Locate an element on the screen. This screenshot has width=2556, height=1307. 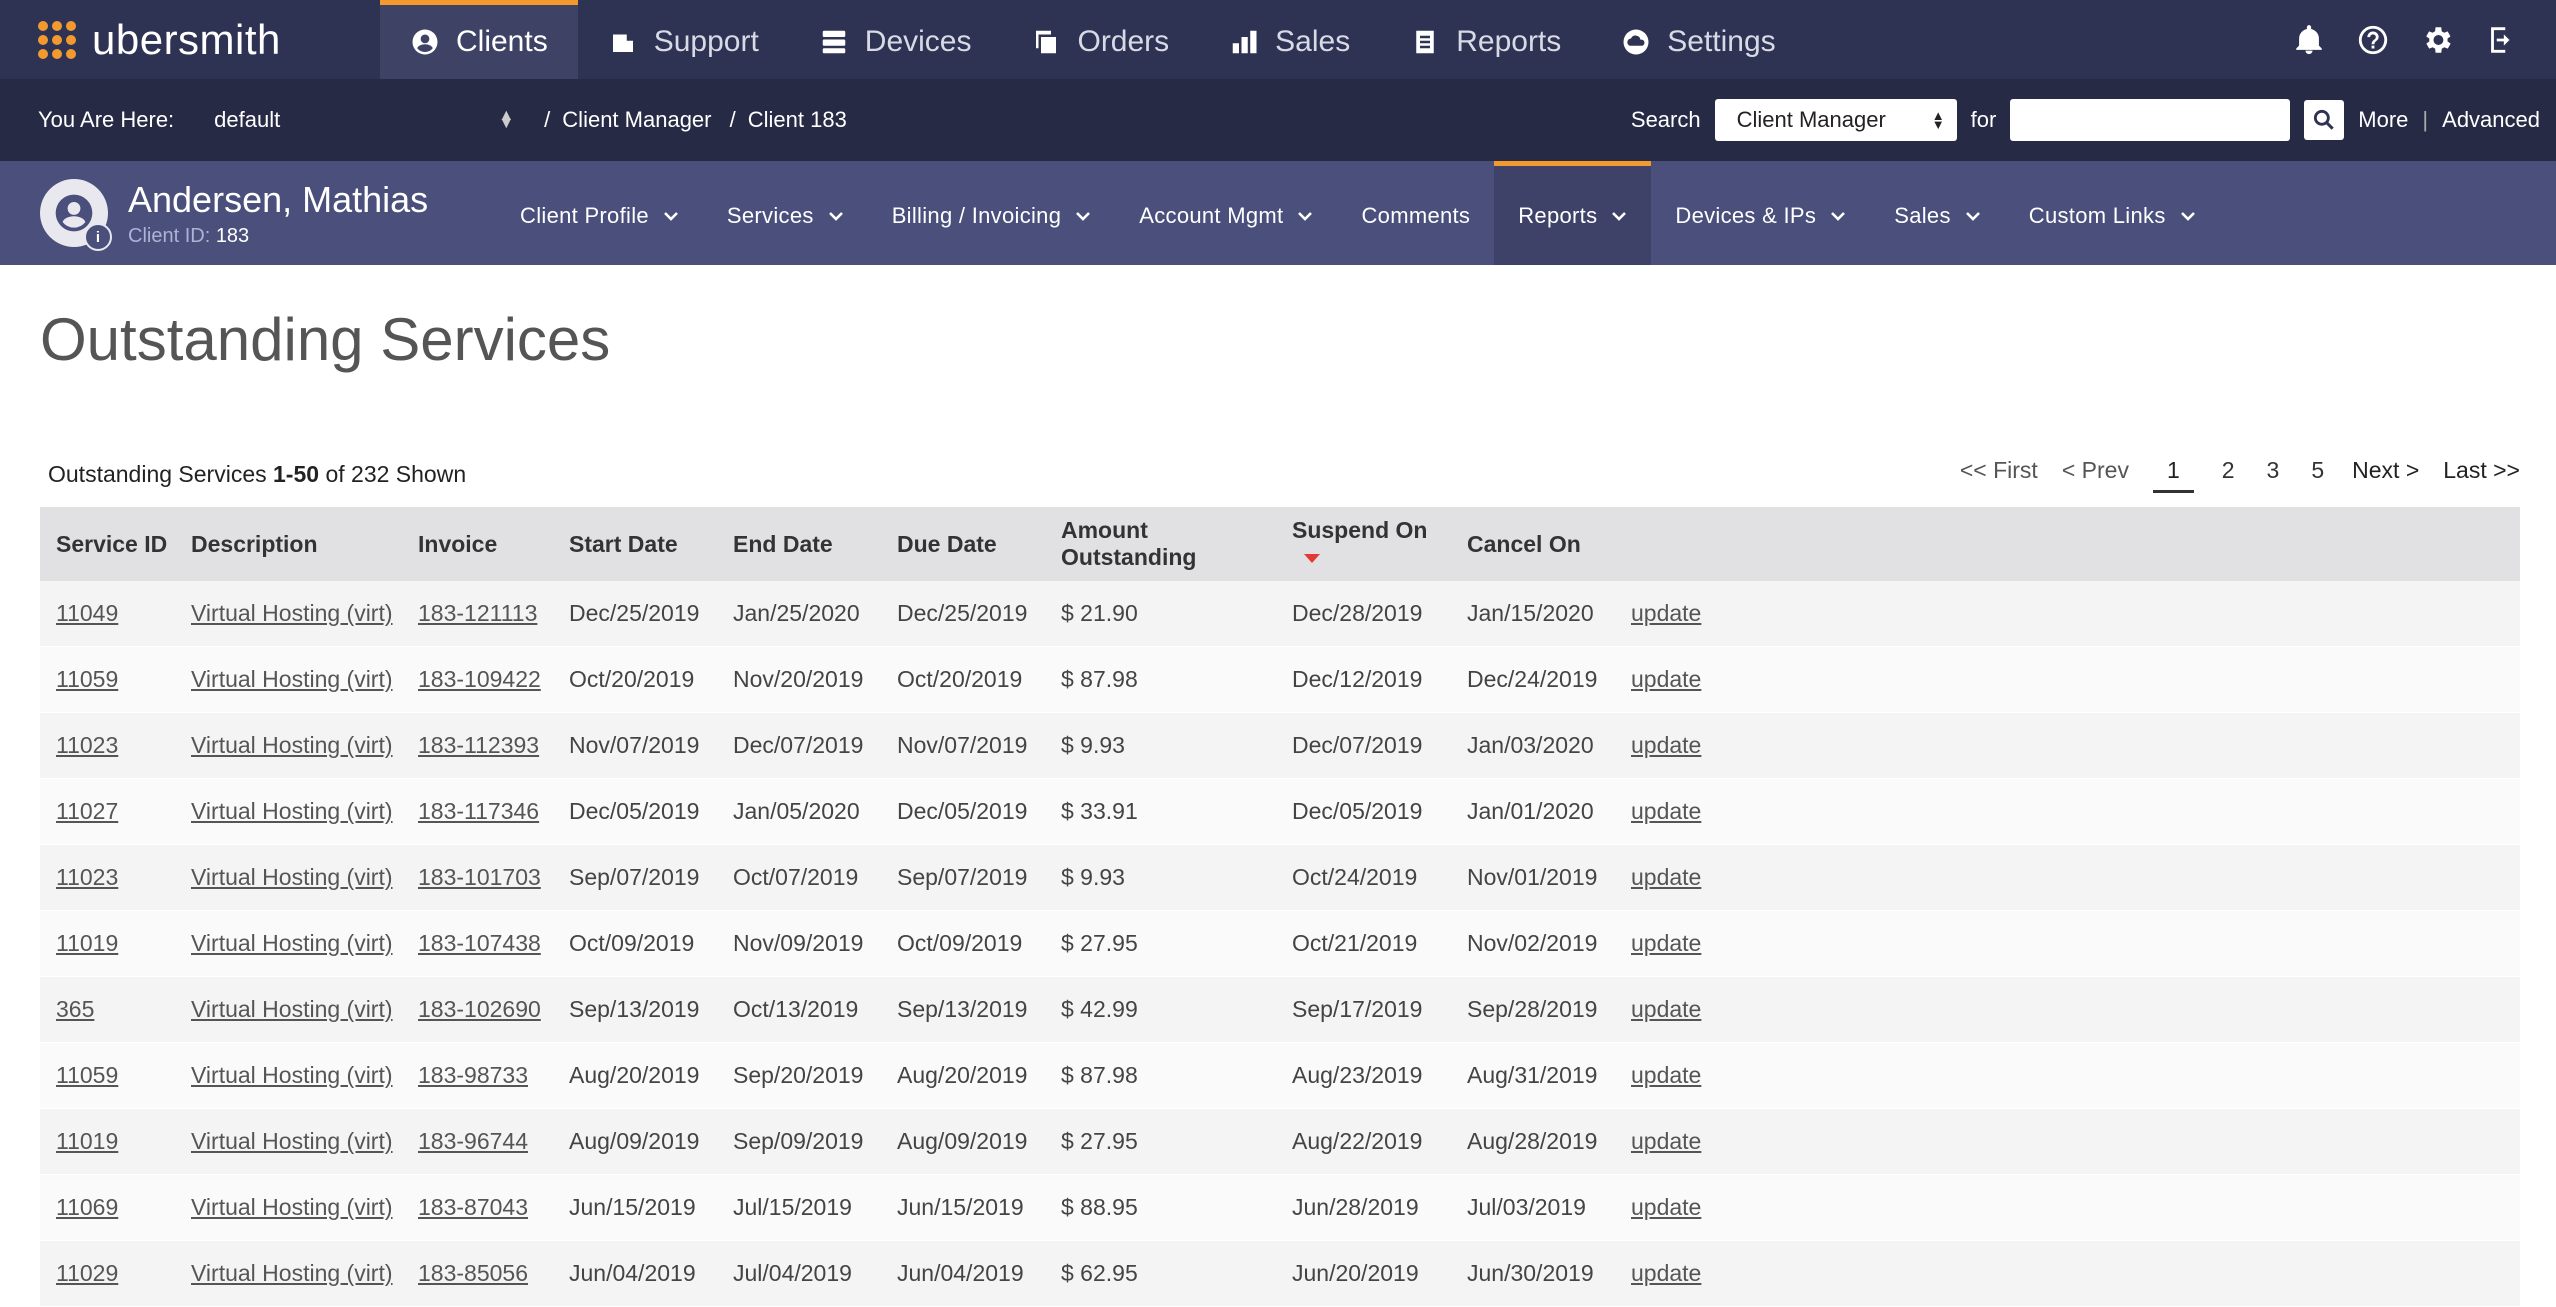
service-id-link: 11027 is located at coordinates (87, 811).